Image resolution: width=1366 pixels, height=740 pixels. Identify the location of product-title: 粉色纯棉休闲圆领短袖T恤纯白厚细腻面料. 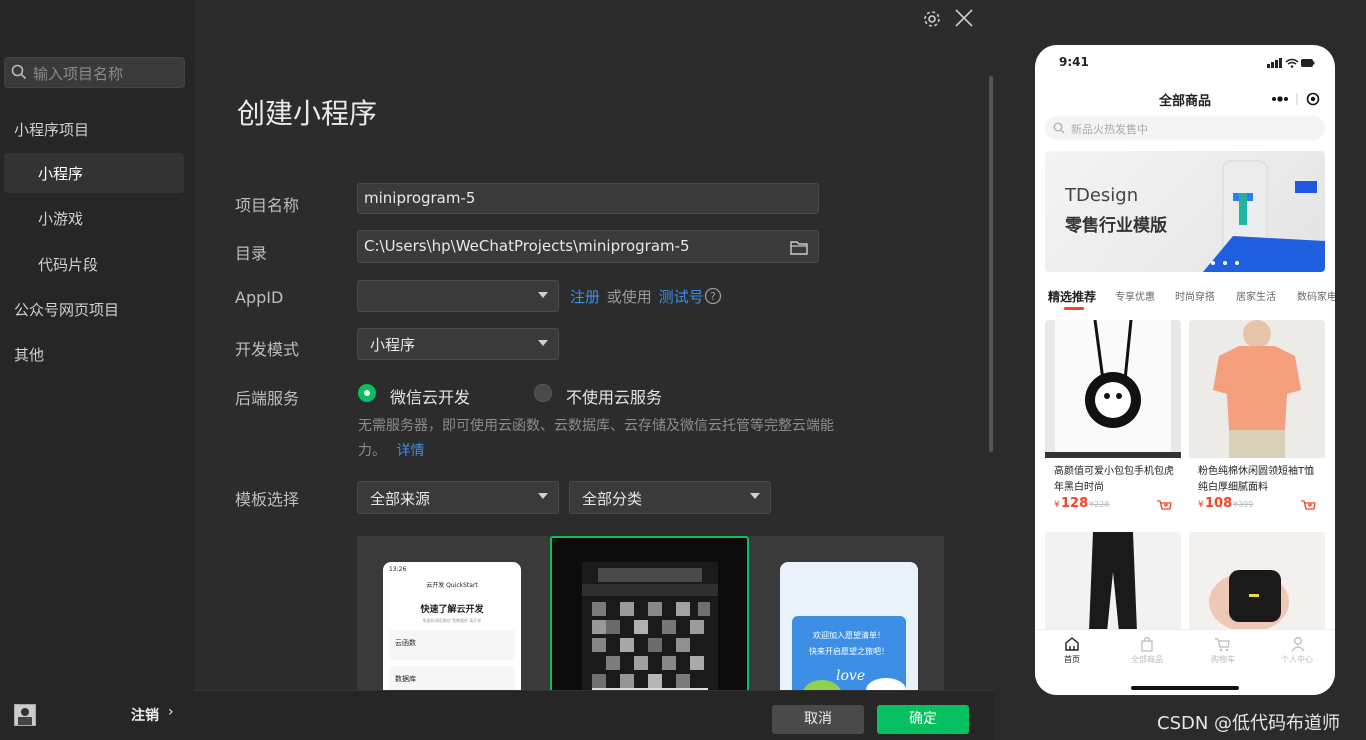
(1256, 479).